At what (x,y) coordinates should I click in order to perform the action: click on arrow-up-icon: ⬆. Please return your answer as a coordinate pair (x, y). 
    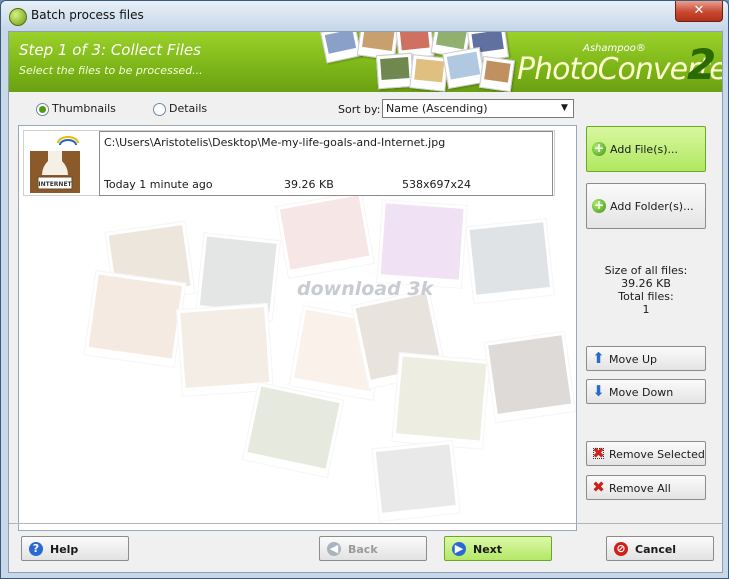
    Looking at the image, I should click on (598, 358).